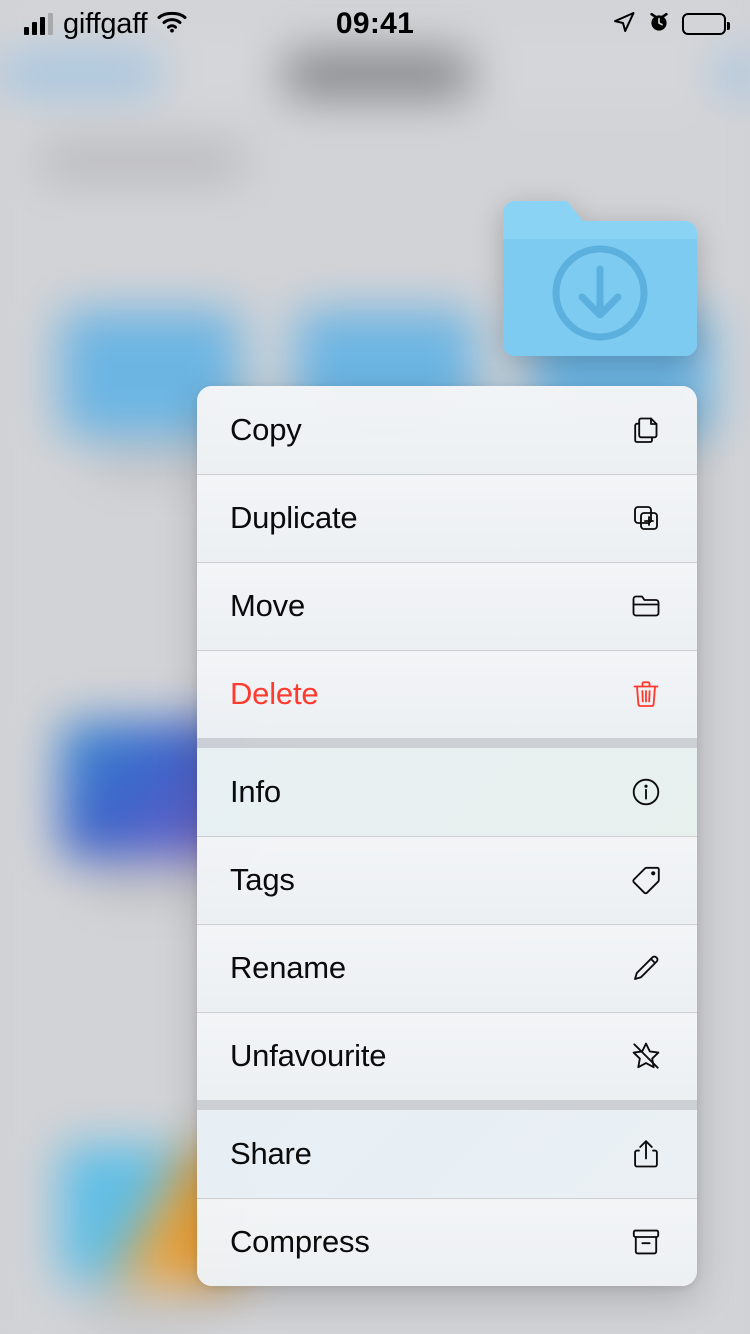 This screenshot has width=750, height=1334. Describe the element at coordinates (447, 606) in the screenshot. I see `menu-item-move: Move` at that location.